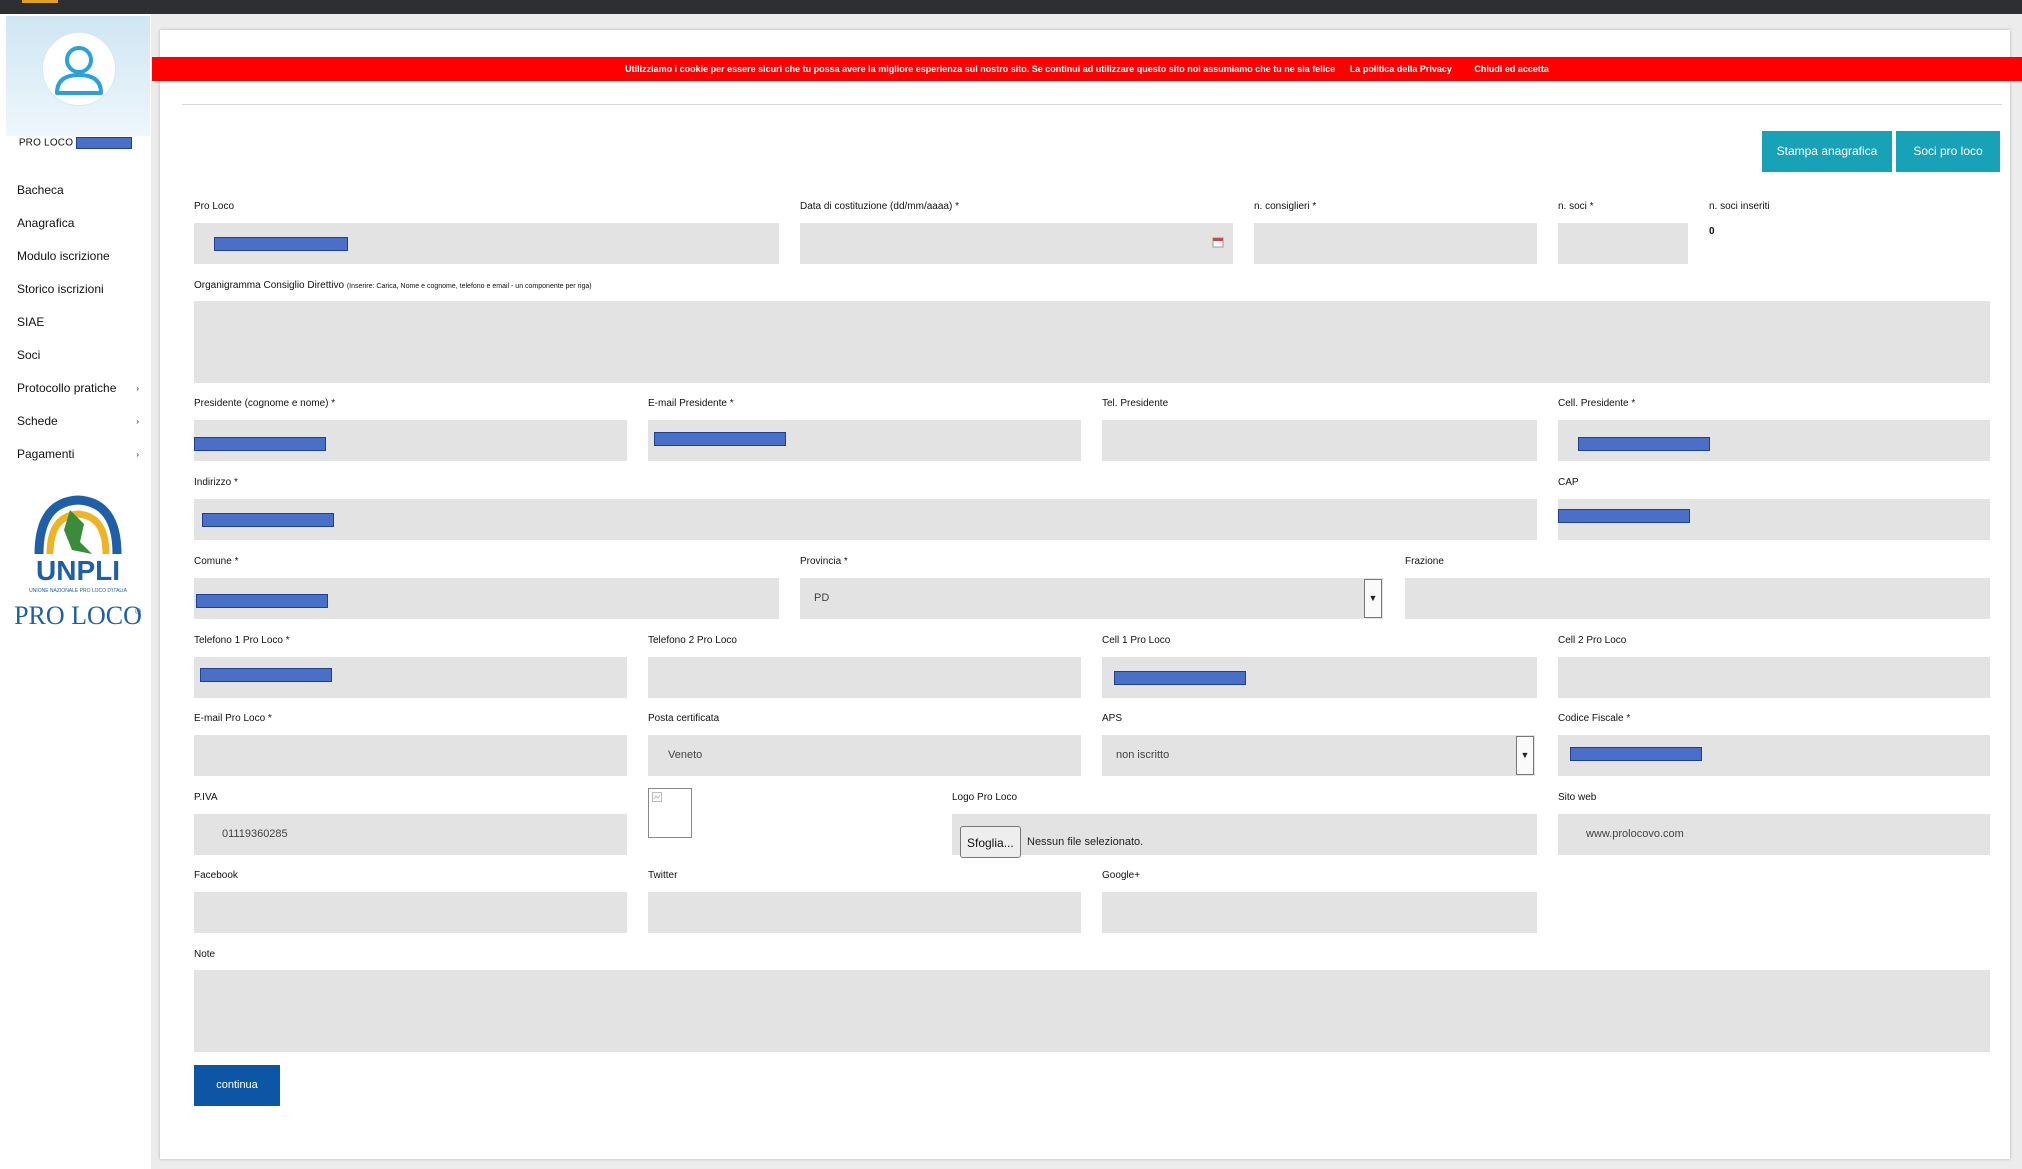 Image resolution: width=2022 pixels, height=1169 pixels. I want to click on sito-web-value: www.prolocovo.com, so click(1635, 834).